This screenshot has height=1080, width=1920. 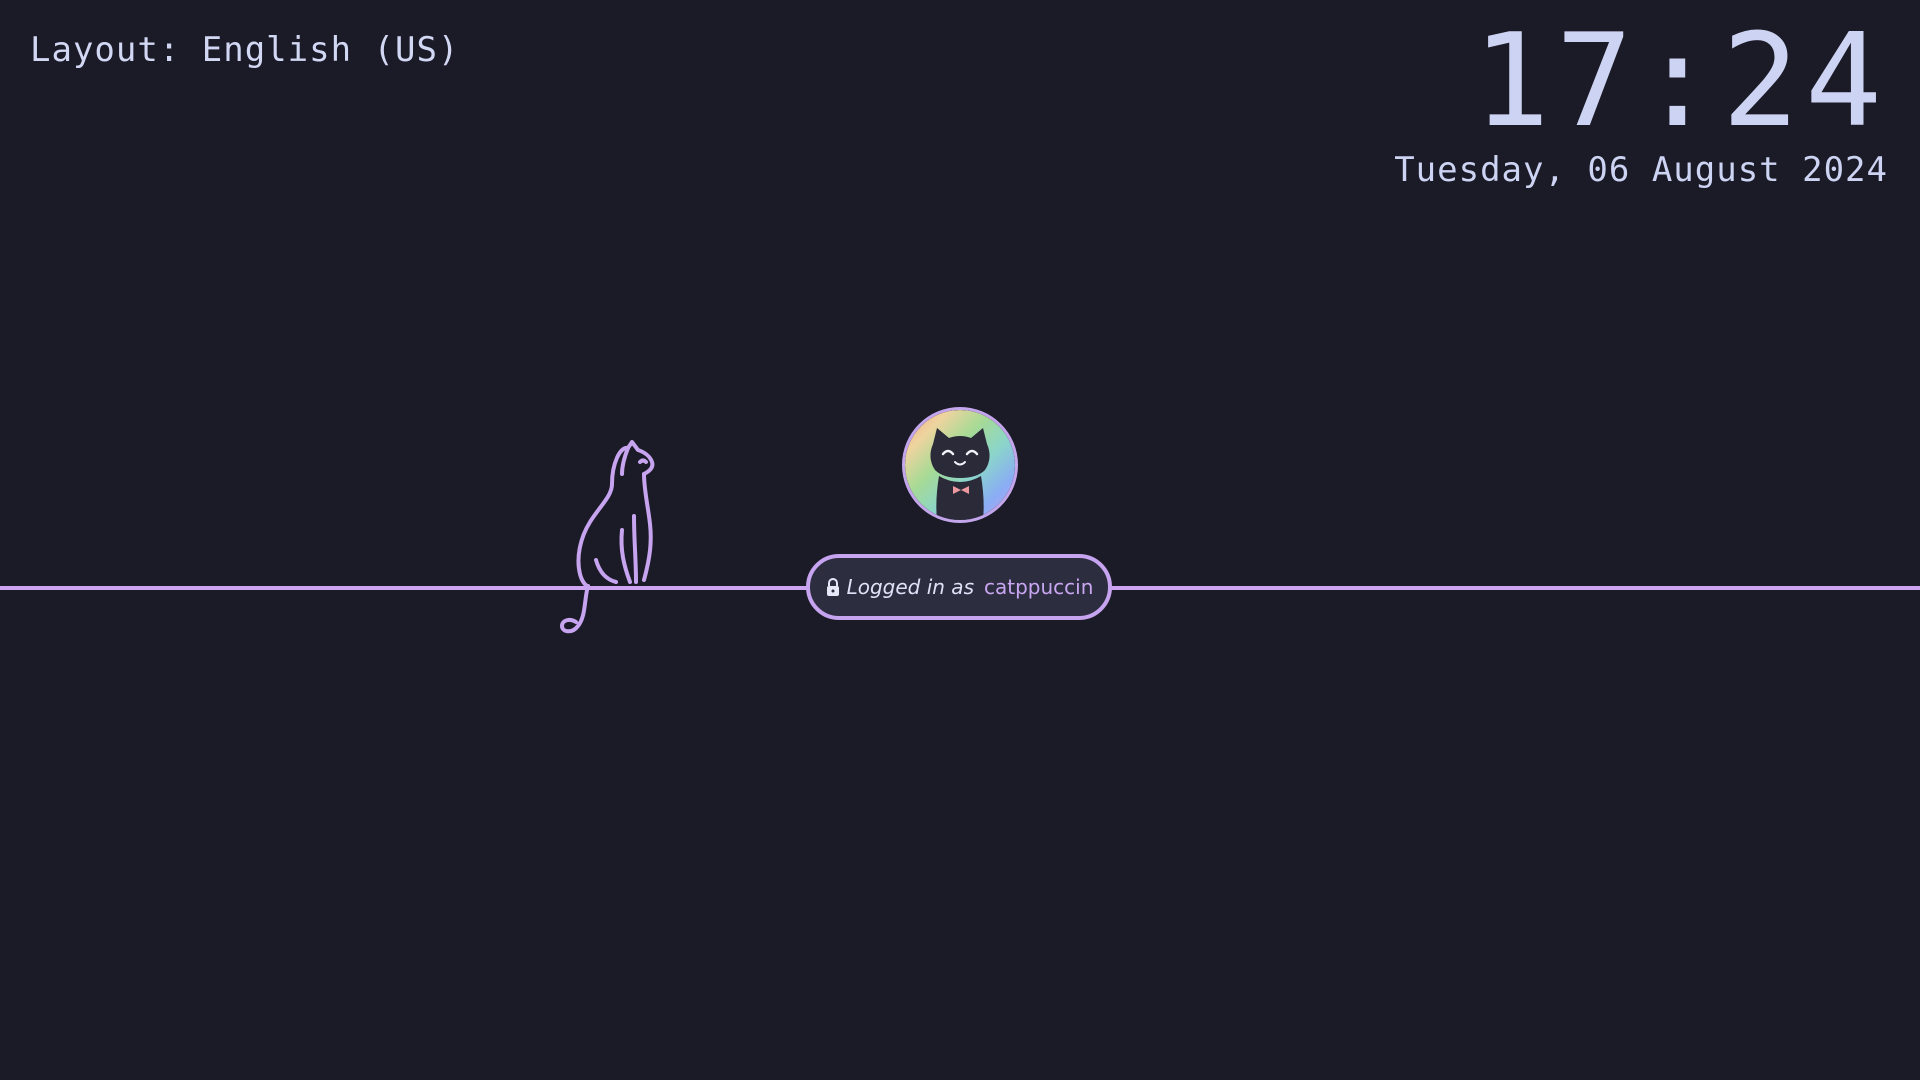 What do you see at coordinates (832, 587) in the screenshot?
I see `lock-icon` at bounding box center [832, 587].